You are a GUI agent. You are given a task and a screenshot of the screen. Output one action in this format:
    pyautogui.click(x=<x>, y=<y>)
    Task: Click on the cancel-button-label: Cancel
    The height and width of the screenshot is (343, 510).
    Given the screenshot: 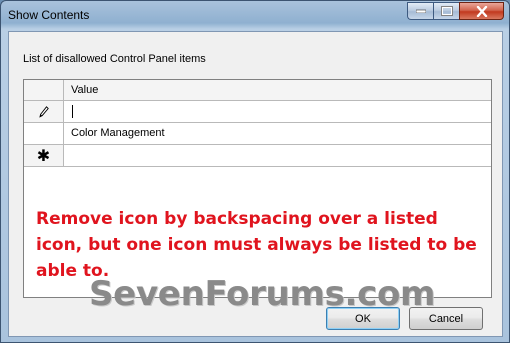 What is the action you would take?
    pyautogui.click(x=446, y=318)
    